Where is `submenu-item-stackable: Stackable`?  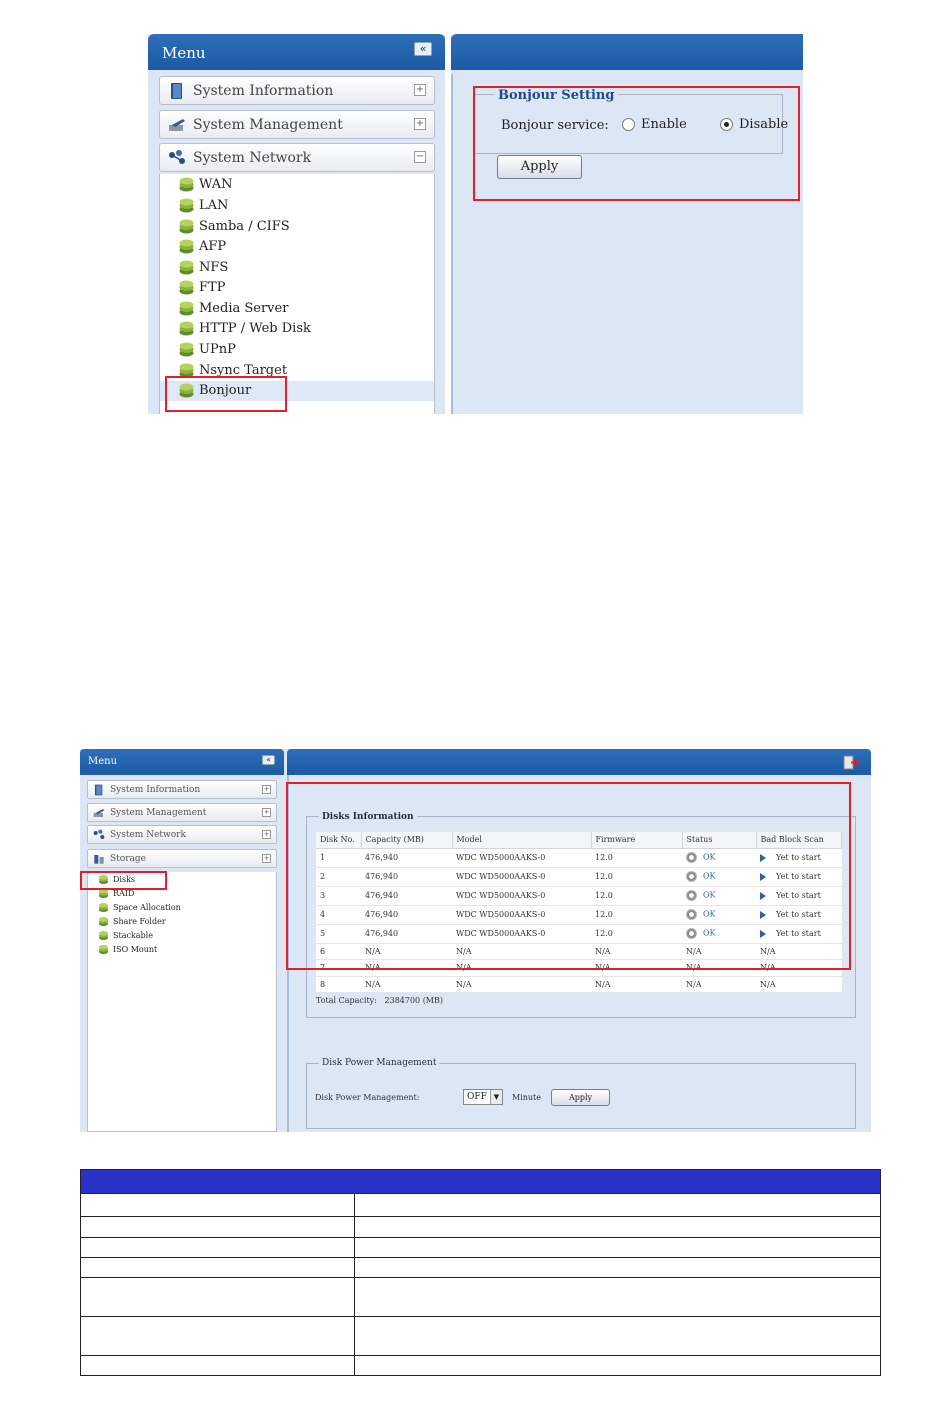 submenu-item-stackable: Stackable is located at coordinates (182, 936).